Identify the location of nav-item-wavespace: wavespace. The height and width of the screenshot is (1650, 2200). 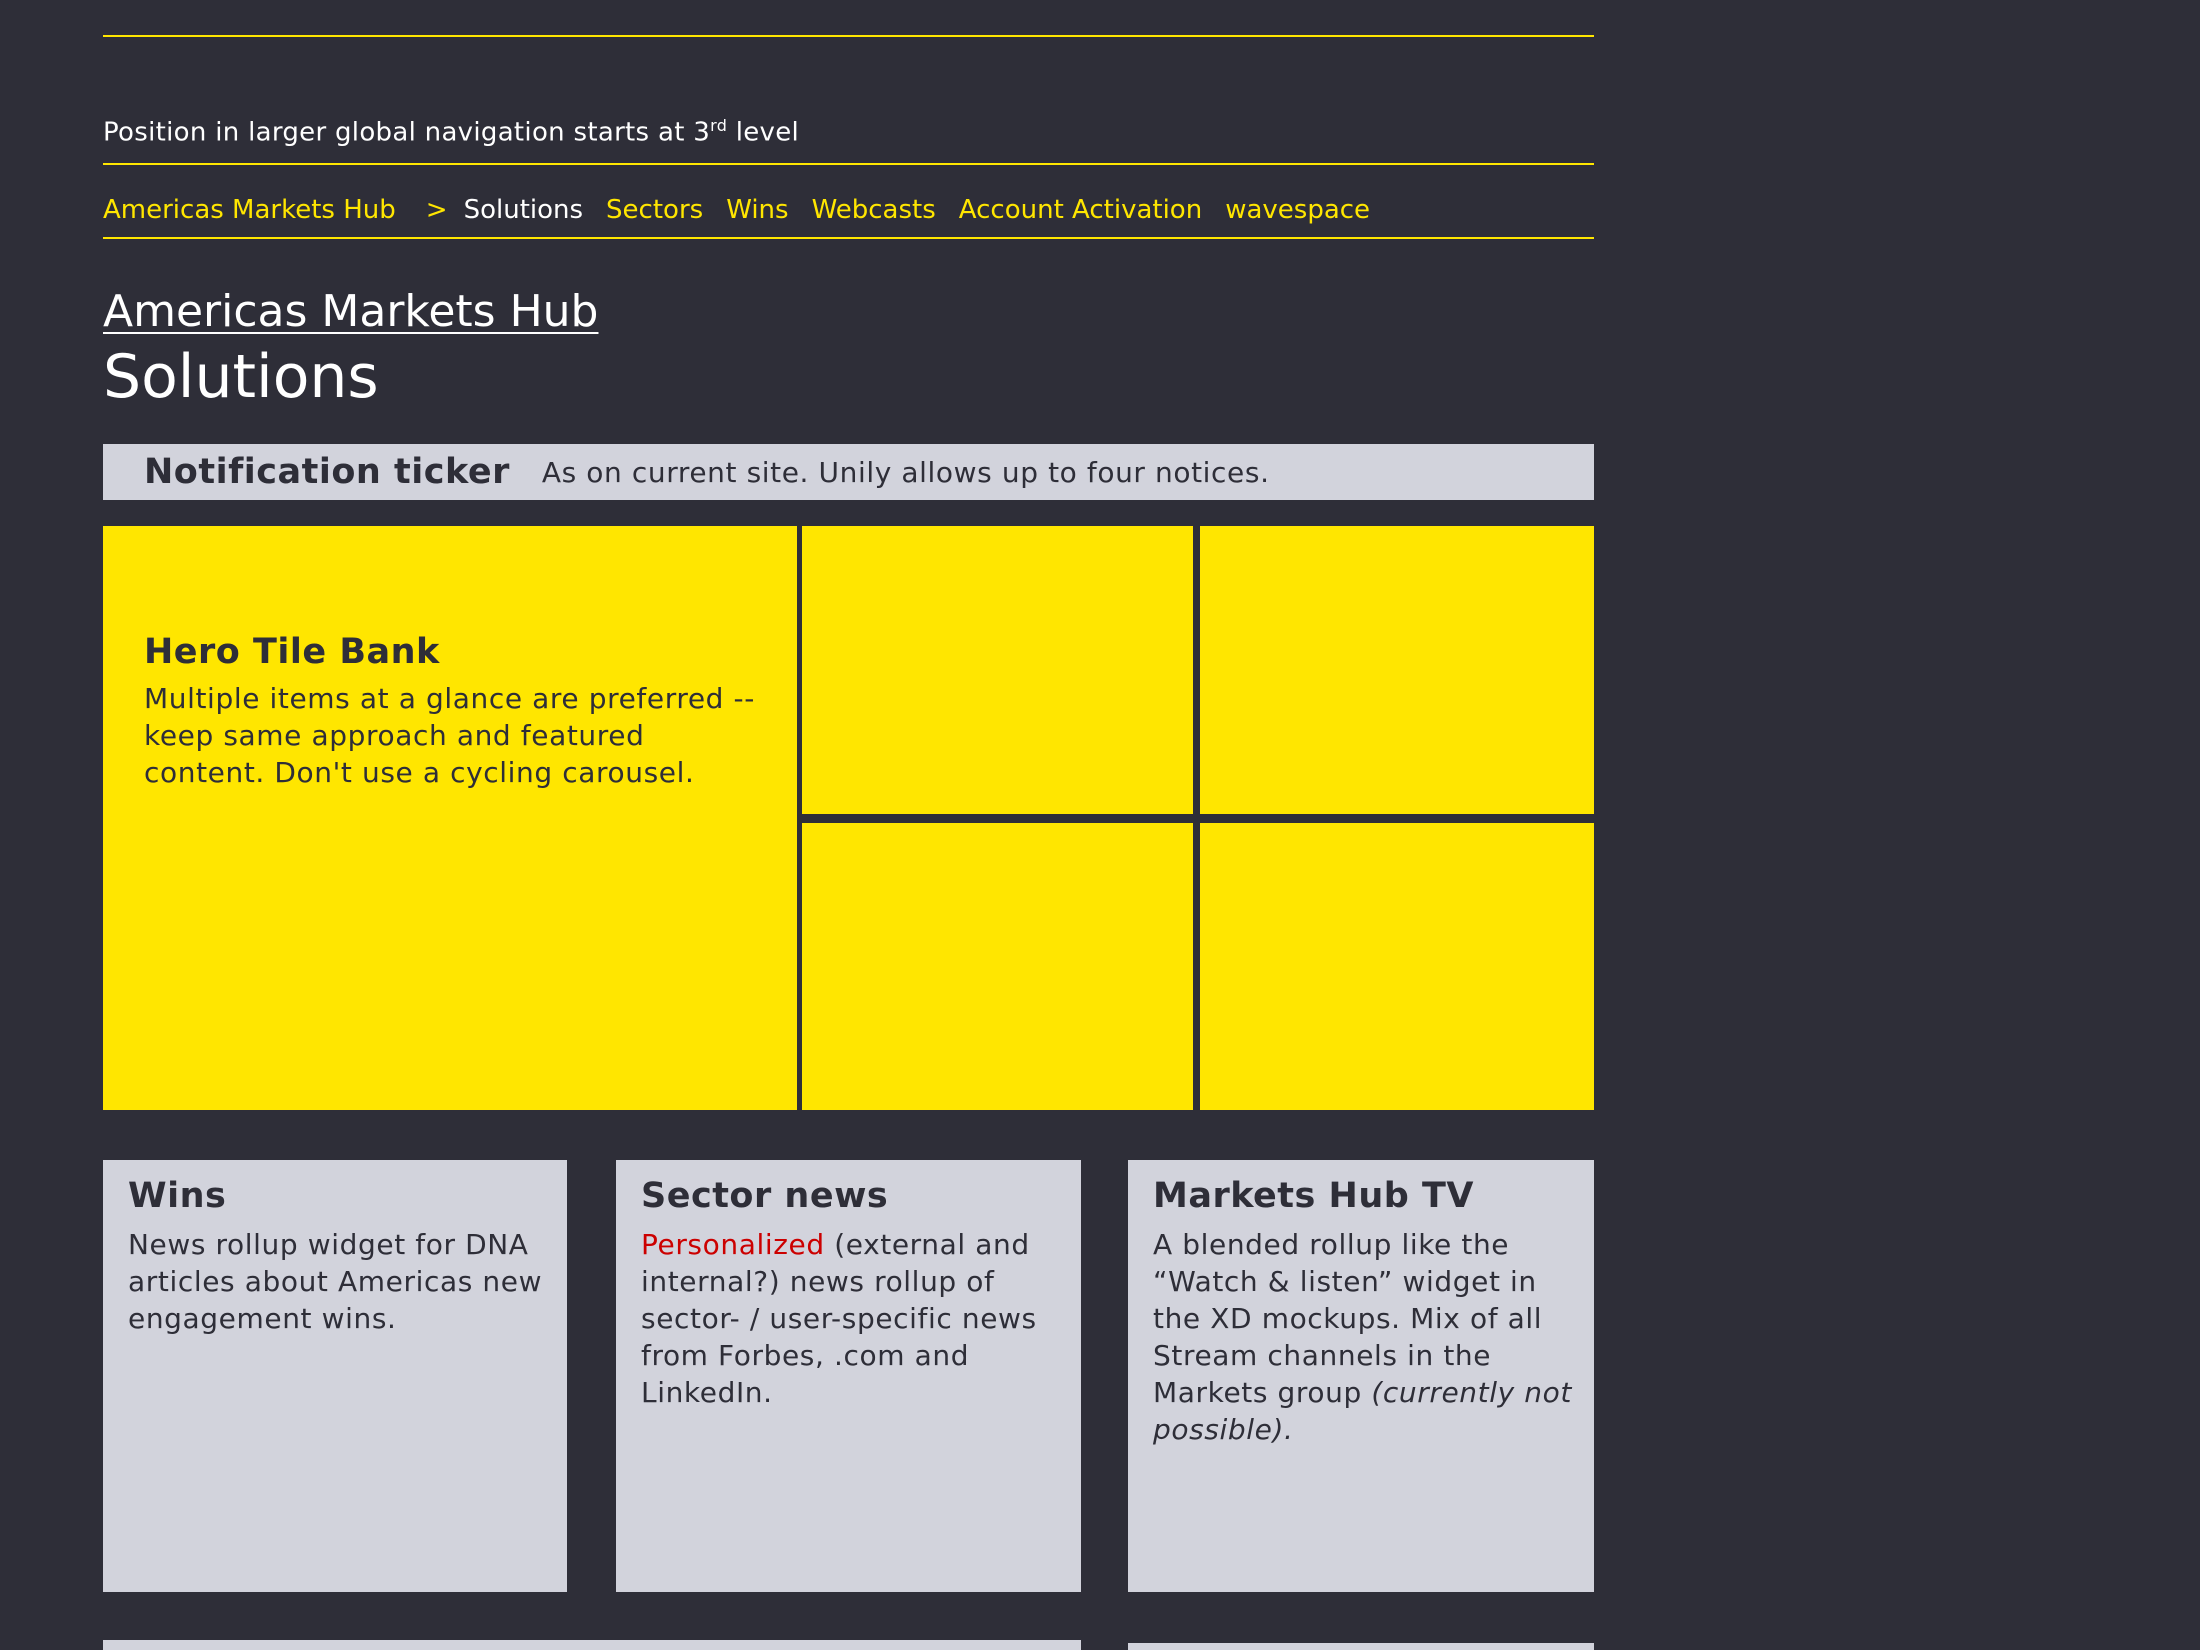
(1297, 210).